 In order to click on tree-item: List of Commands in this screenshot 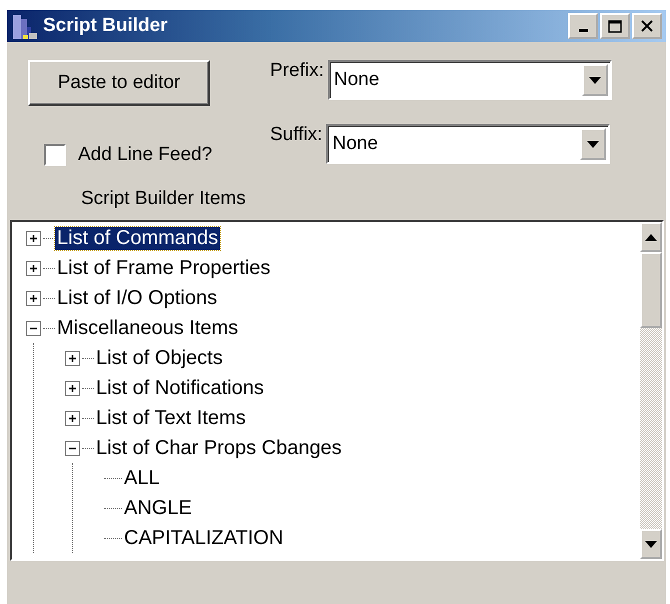, I will do `click(137, 238)`.